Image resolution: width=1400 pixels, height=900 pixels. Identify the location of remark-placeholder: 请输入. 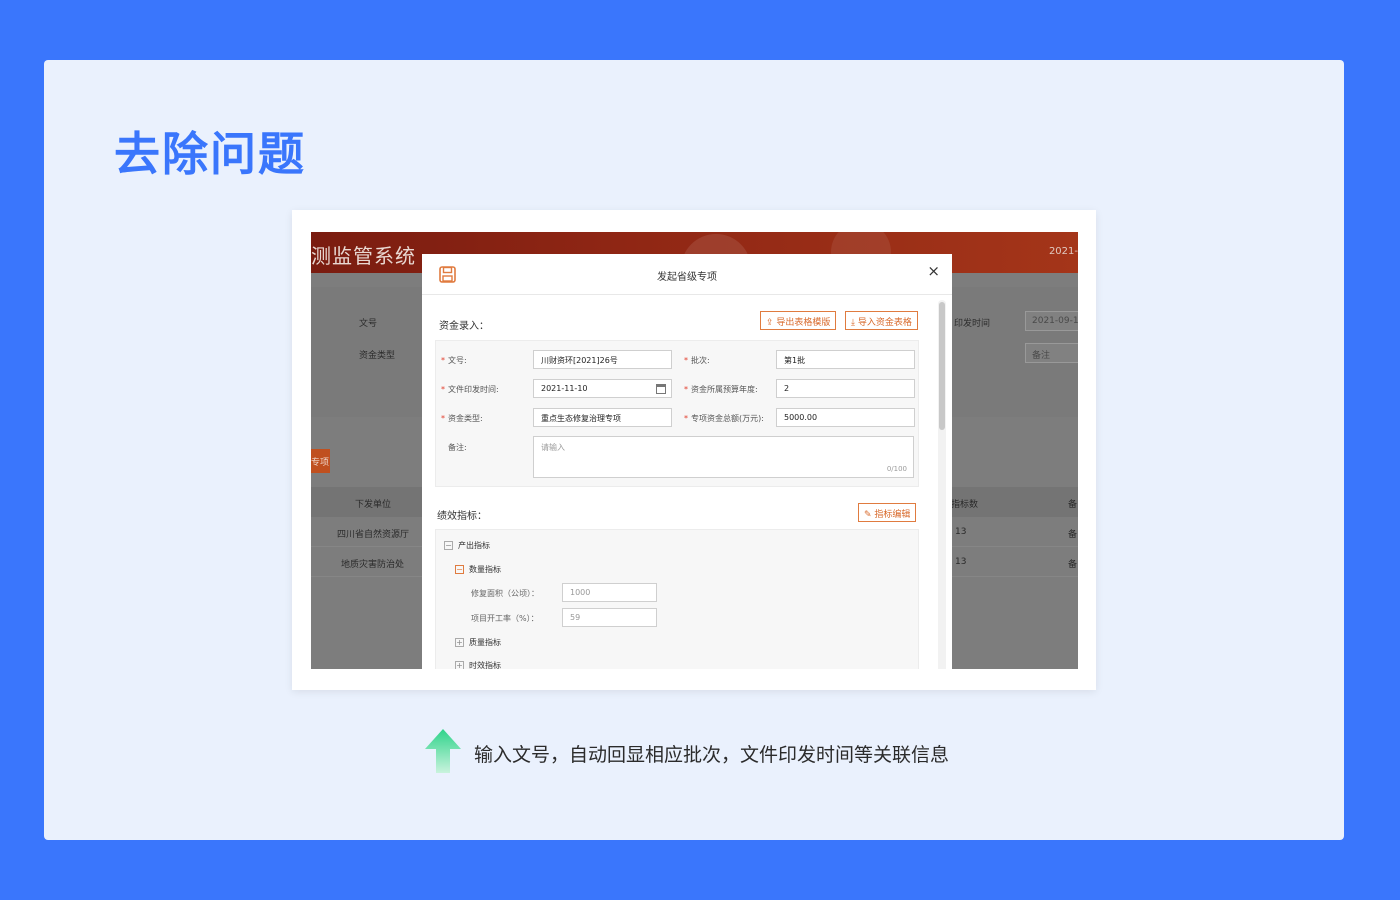
(553, 447).